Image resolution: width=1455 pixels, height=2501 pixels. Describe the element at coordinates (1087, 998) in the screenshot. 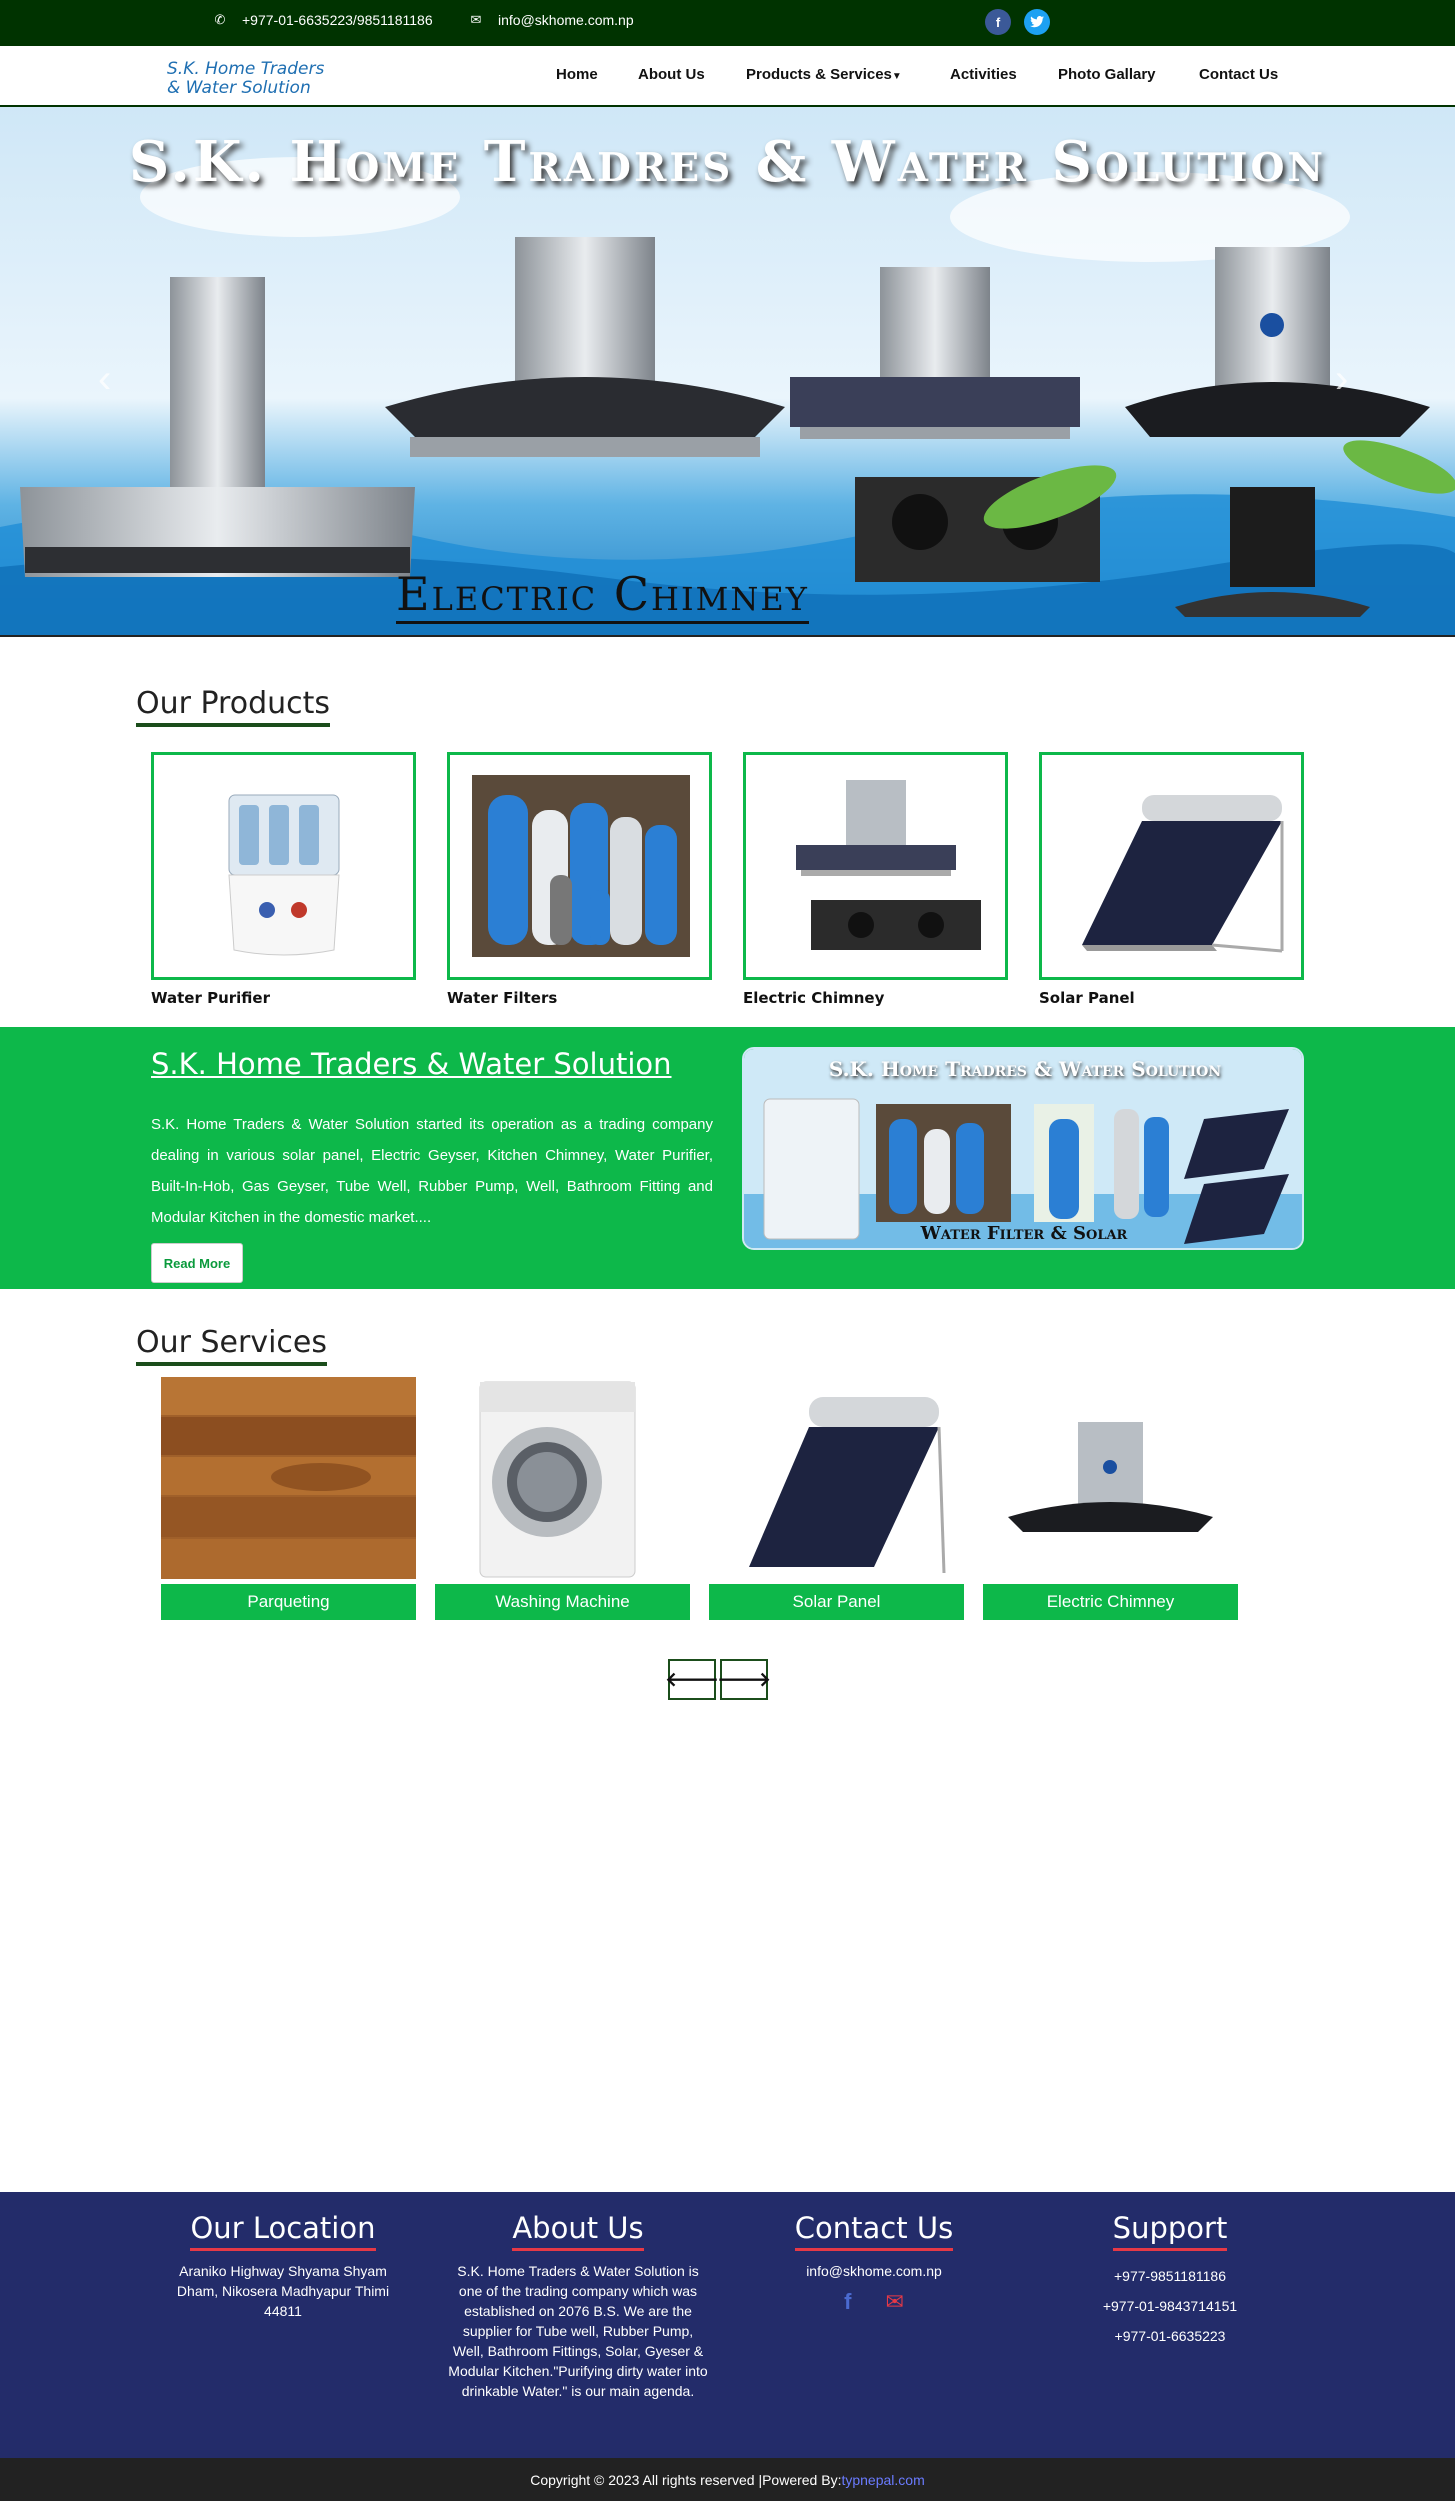

I see `product-label: Solar Panel` at that location.